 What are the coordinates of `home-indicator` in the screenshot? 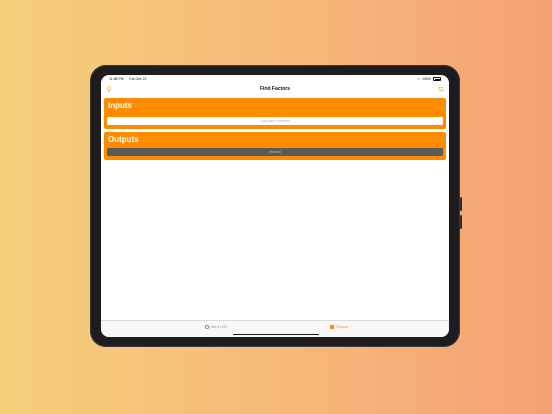 It's located at (276, 334).